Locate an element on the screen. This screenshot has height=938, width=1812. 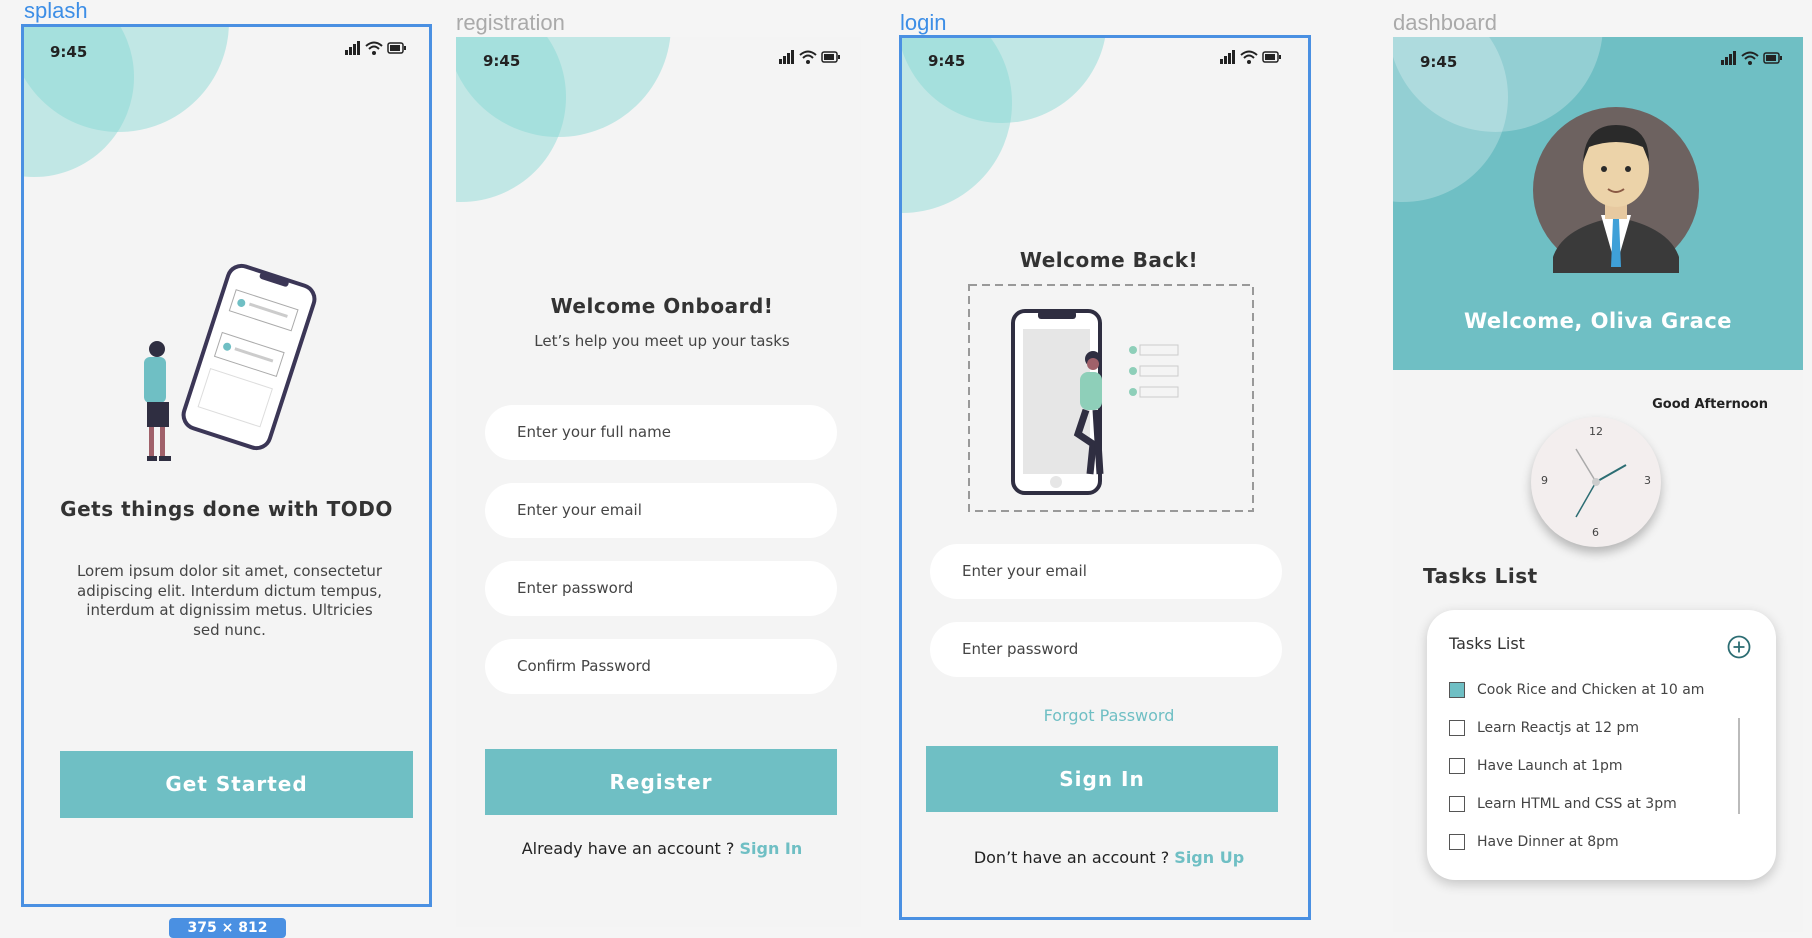
task-item: Have Dinner at 8pm is located at coordinates (1534, 842).